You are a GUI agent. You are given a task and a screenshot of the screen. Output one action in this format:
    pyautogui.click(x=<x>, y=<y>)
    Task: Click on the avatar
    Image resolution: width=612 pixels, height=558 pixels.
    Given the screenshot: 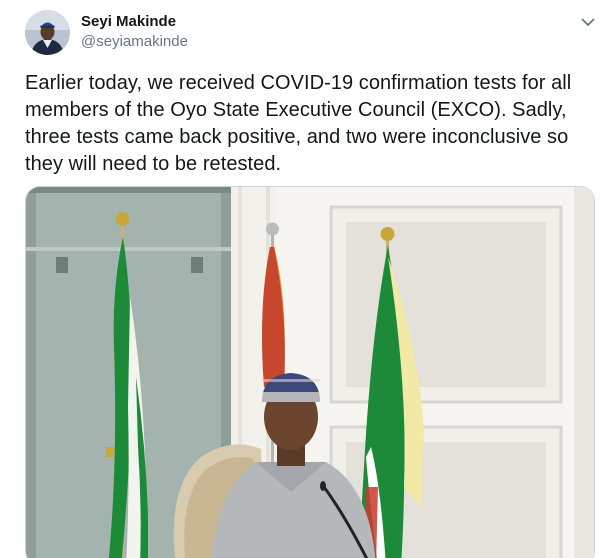 What is the action you would take?
    pyautogui.click(x=47, y=32)
    